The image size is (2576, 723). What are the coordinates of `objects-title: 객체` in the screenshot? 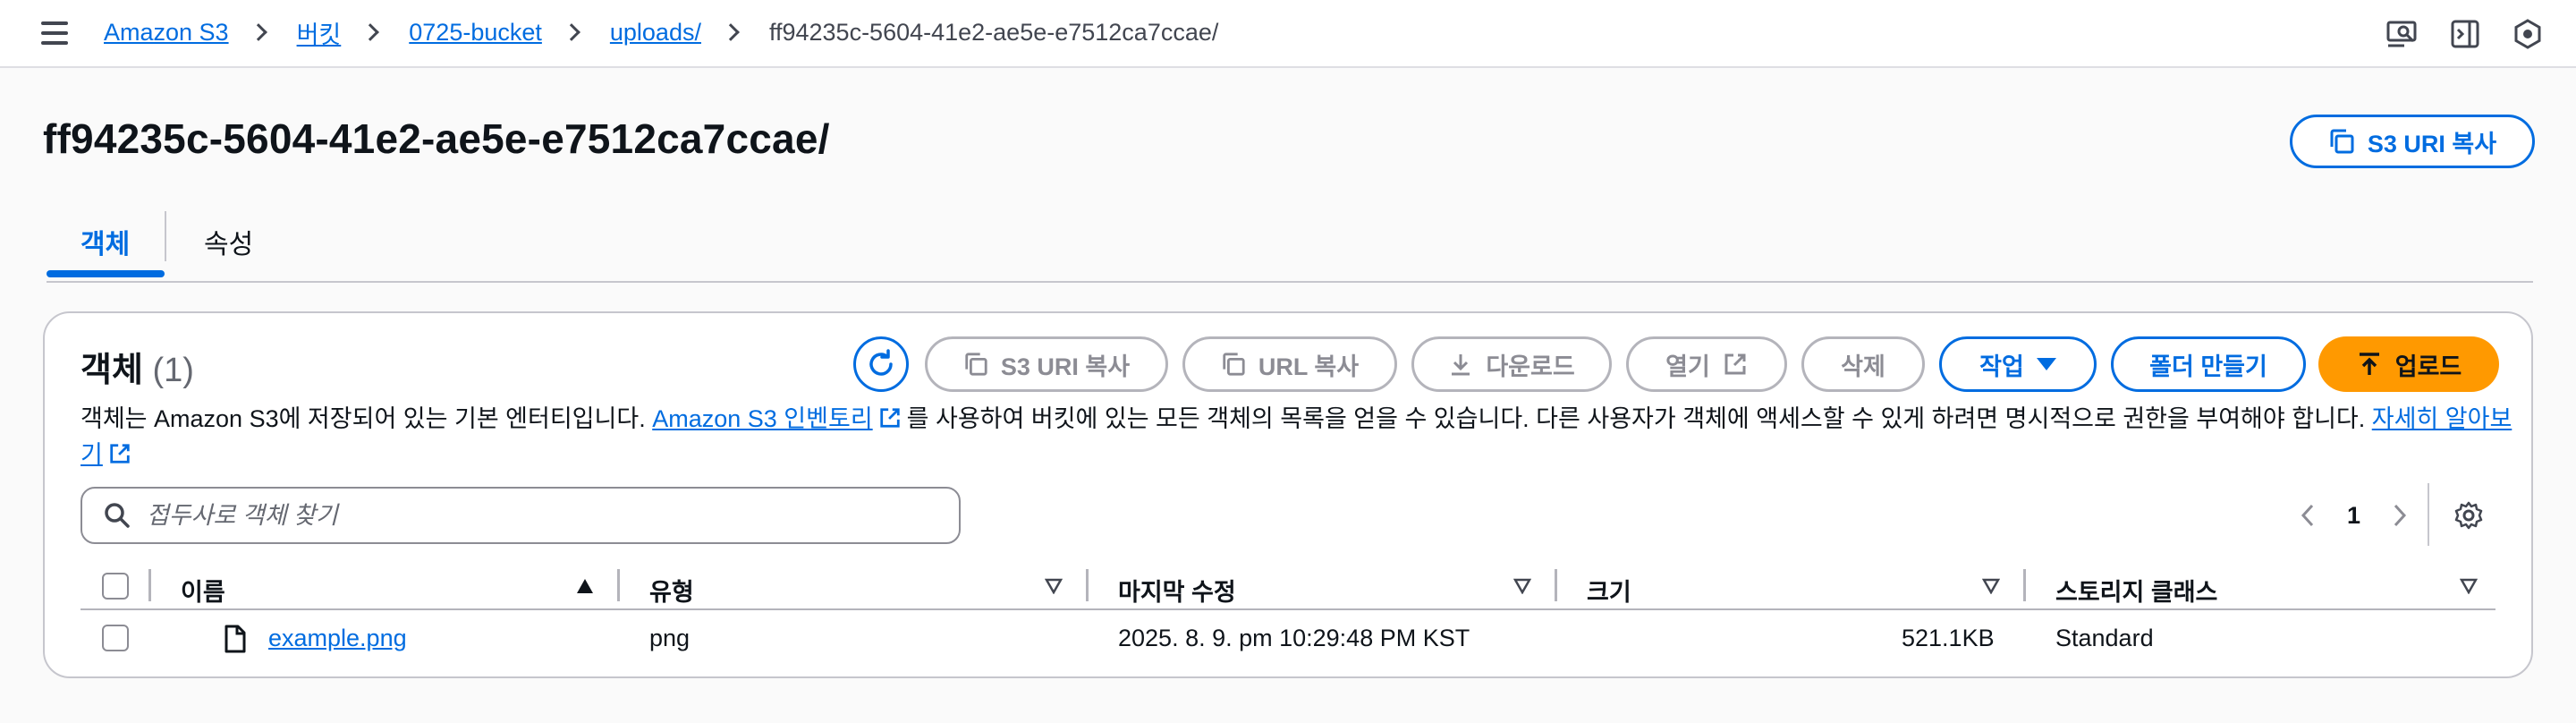 It's located at (111, 370).